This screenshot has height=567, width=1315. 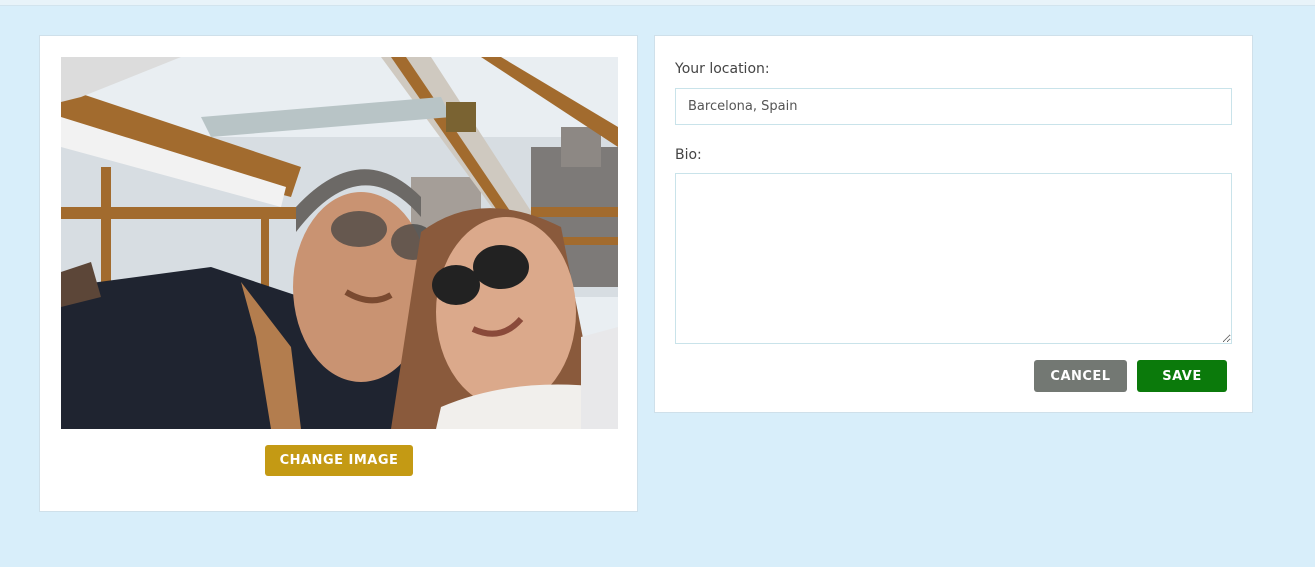 What do you see at coordinates (953, 106) in the screenshot?
I see `location-input` at bounding box center [953, 106].